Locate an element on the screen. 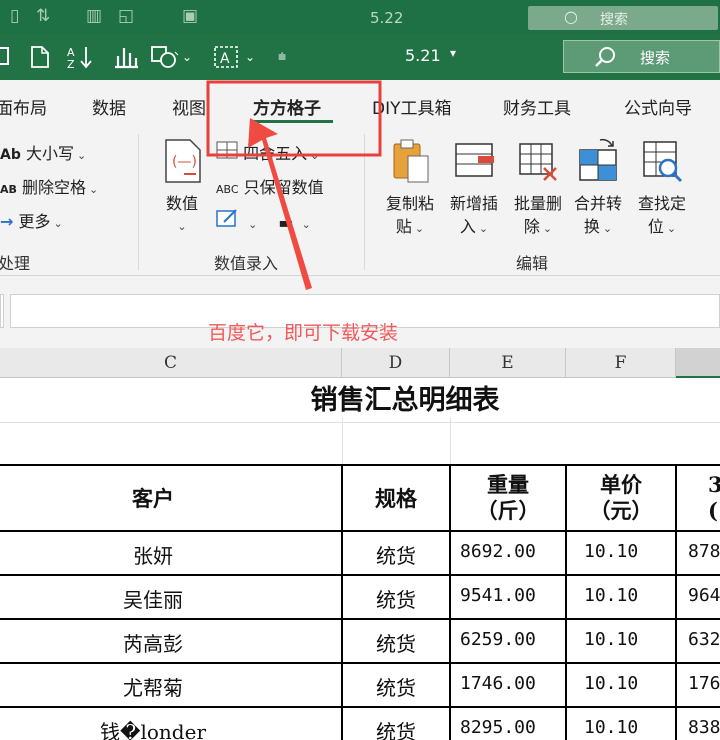 The height and width of the screenshot is (740, 720). annotation-overlay is located at coordinates (294, 185).